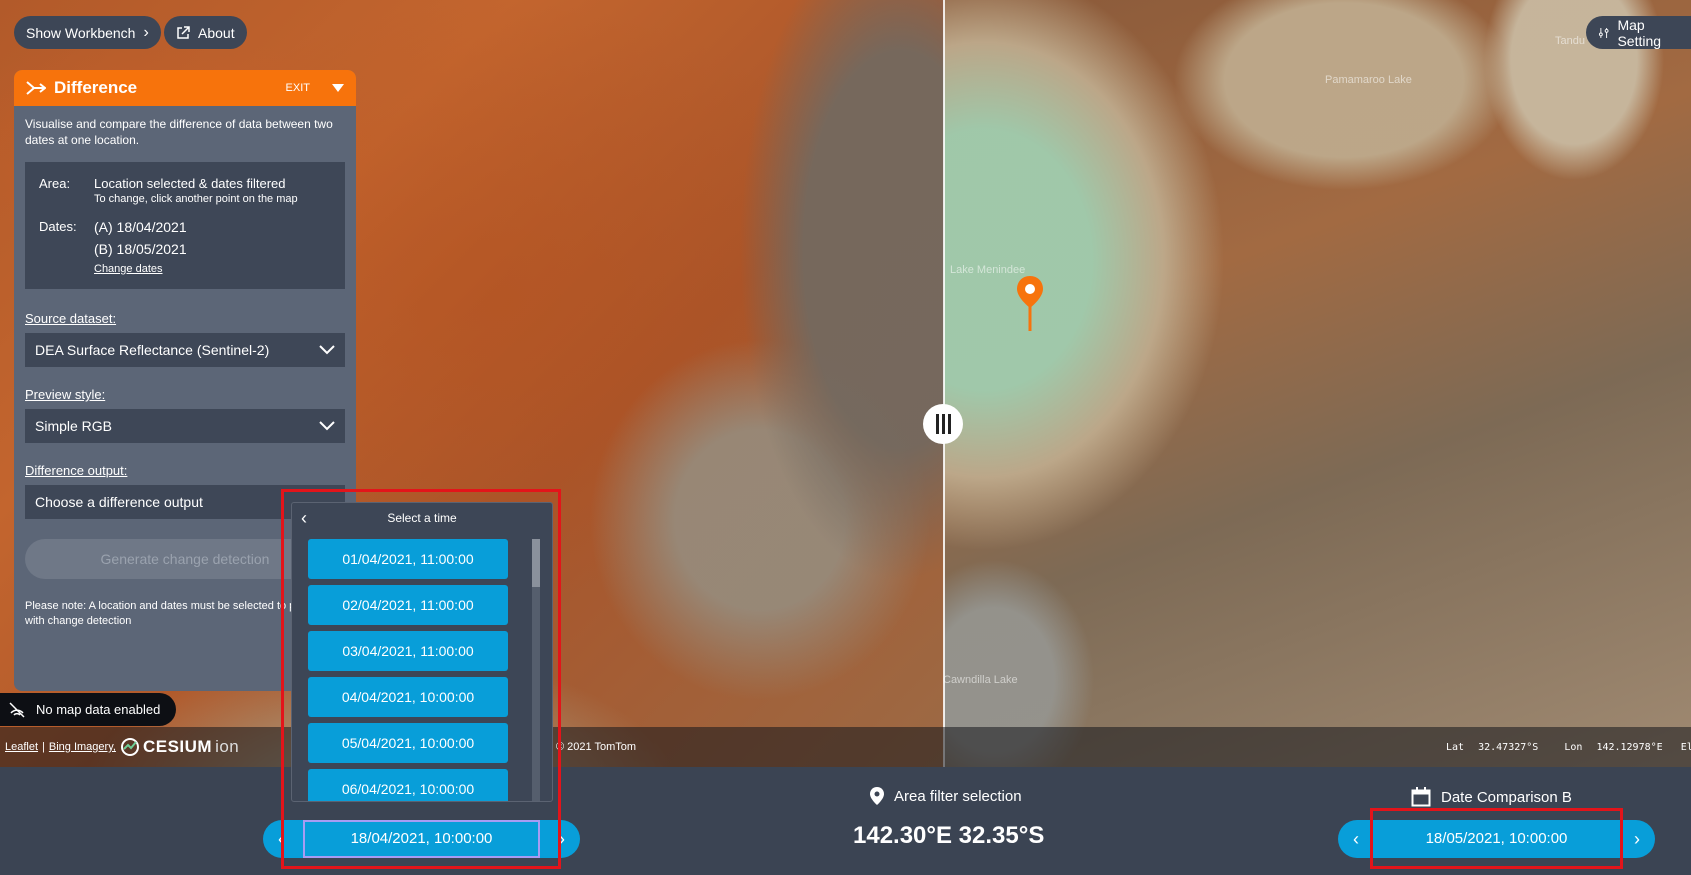 The width and height of the screenshot is (1691, 875). What do you see at coordinates (55, 183) in the screenshot?
I see `area-key: Area:` at bounding box center [55, 183].